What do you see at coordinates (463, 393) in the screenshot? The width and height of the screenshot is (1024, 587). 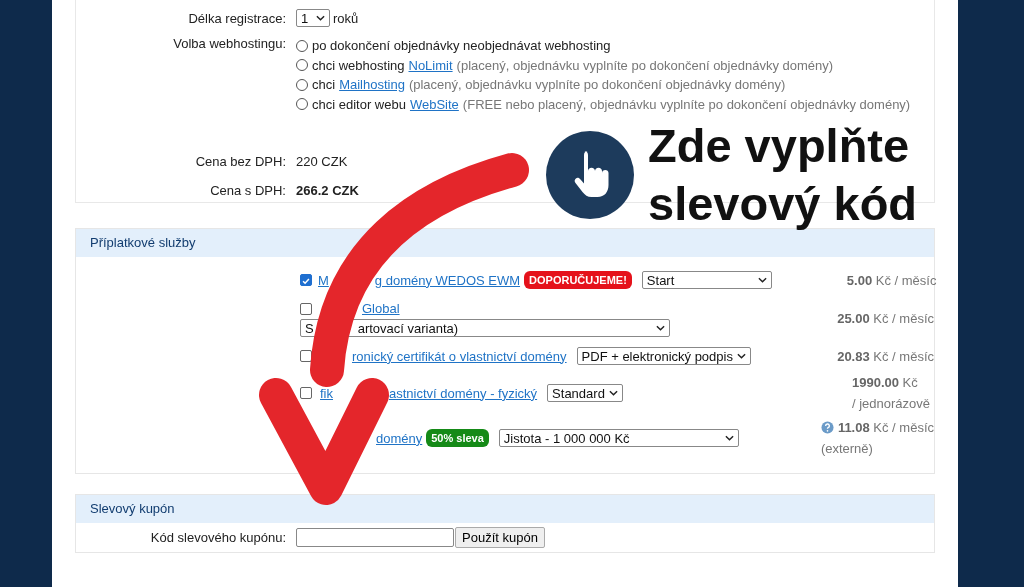 I see `service-link: astnictví domény - fyzický` at bounding box center [463, 393].